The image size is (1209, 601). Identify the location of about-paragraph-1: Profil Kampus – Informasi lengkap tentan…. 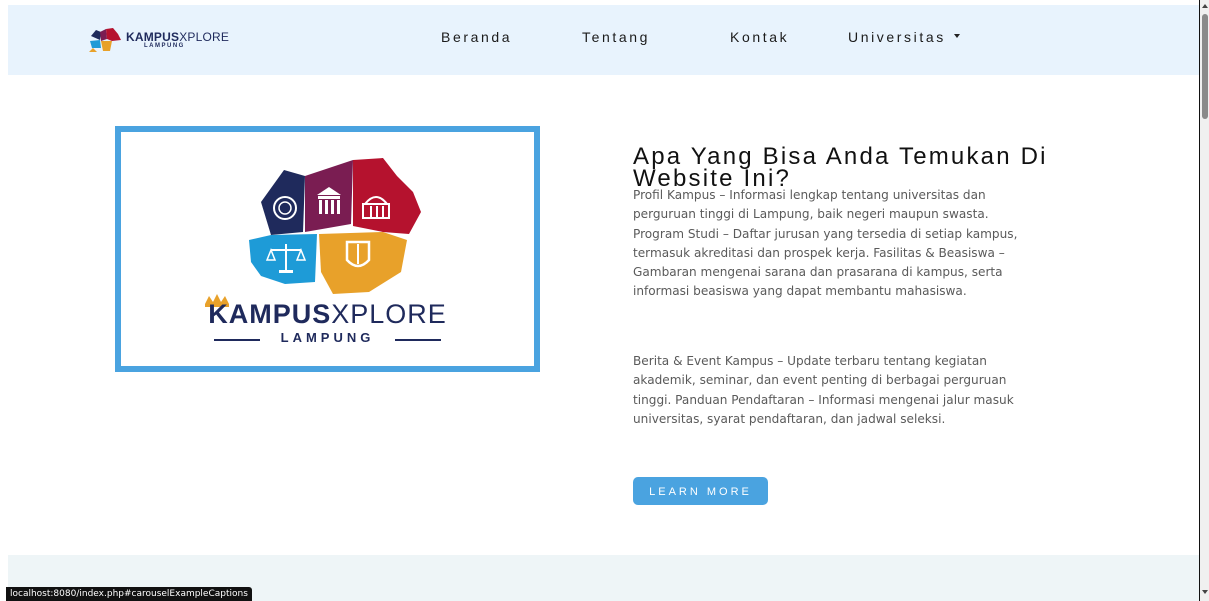
(825, 243).